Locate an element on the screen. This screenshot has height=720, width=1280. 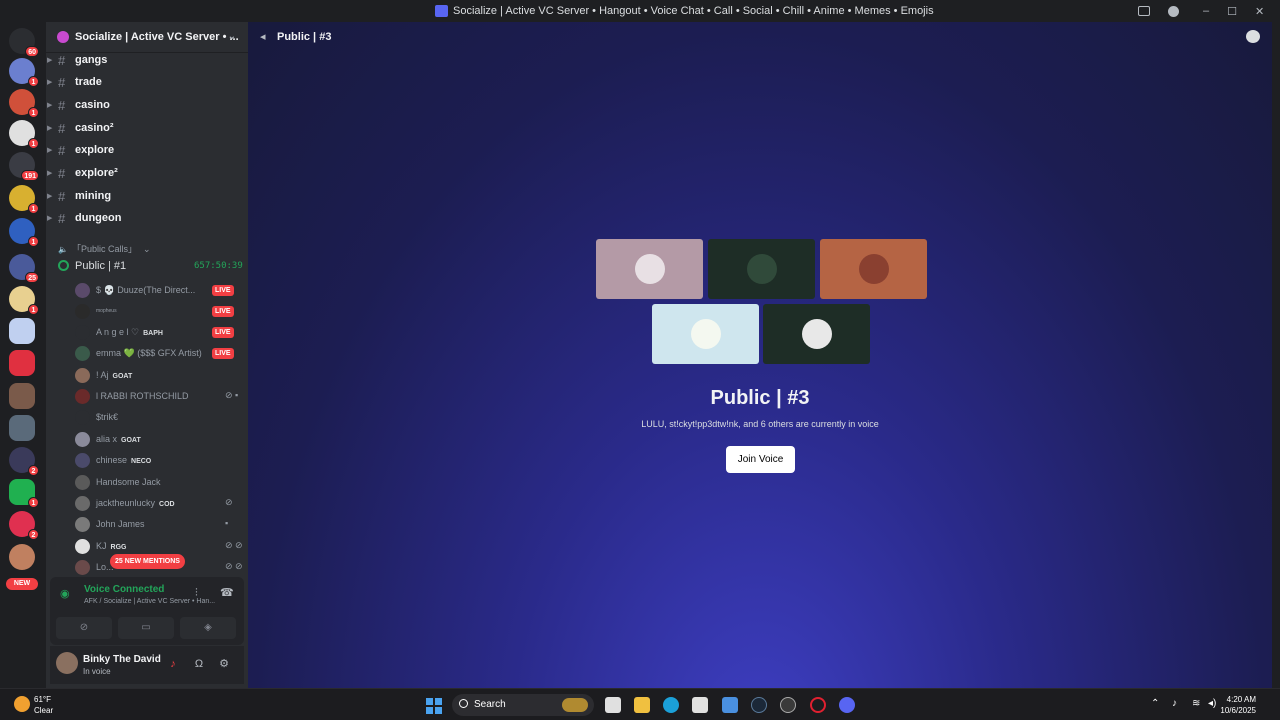
channel-explore: ▶ # explore is located at coordinates (147, 150).